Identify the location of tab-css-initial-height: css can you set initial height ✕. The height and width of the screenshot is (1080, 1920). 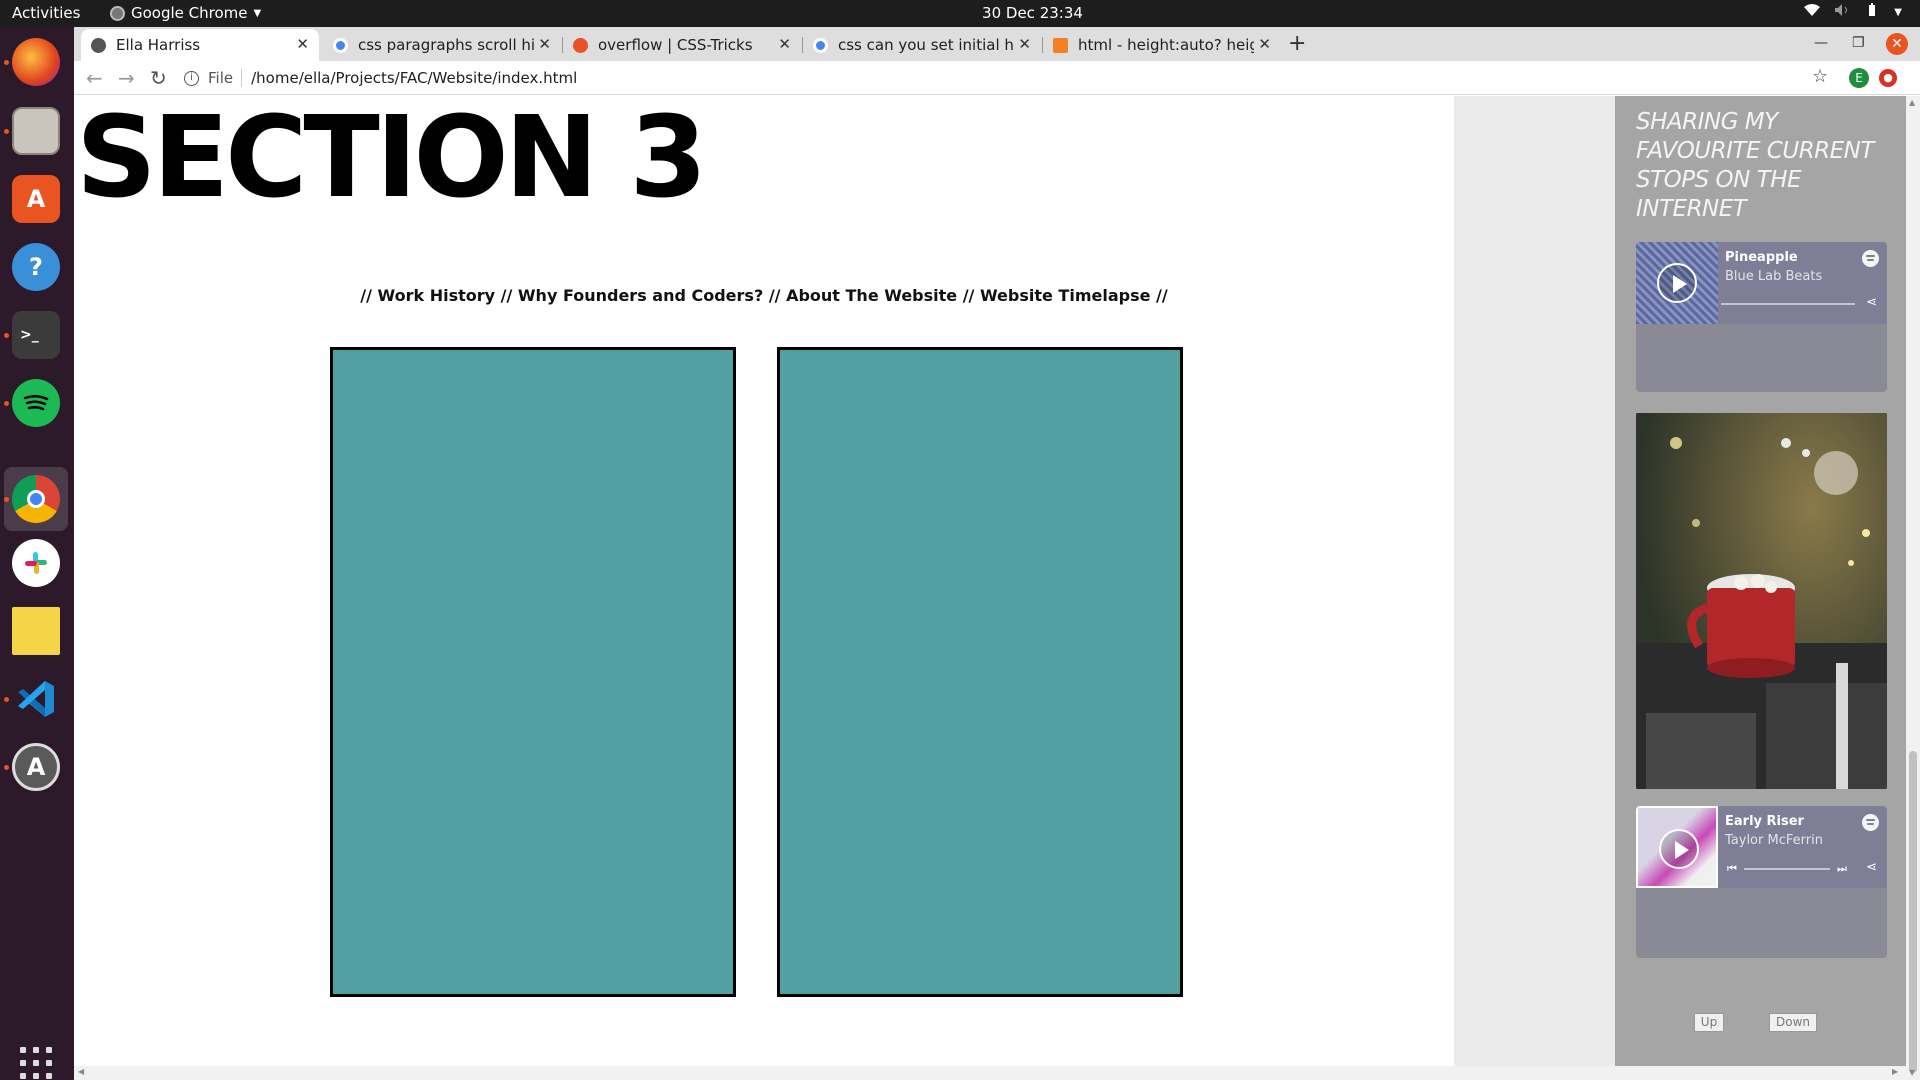
(922, 45).